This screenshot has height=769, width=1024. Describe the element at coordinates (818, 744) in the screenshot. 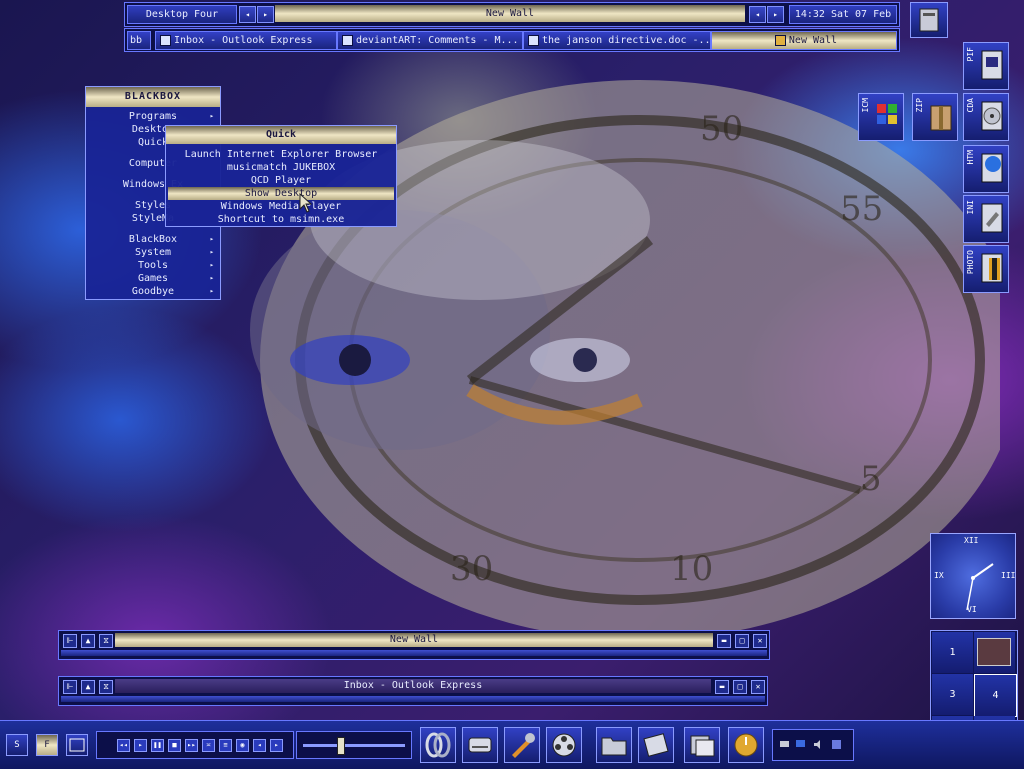

I see `speaker-icon` at that location.